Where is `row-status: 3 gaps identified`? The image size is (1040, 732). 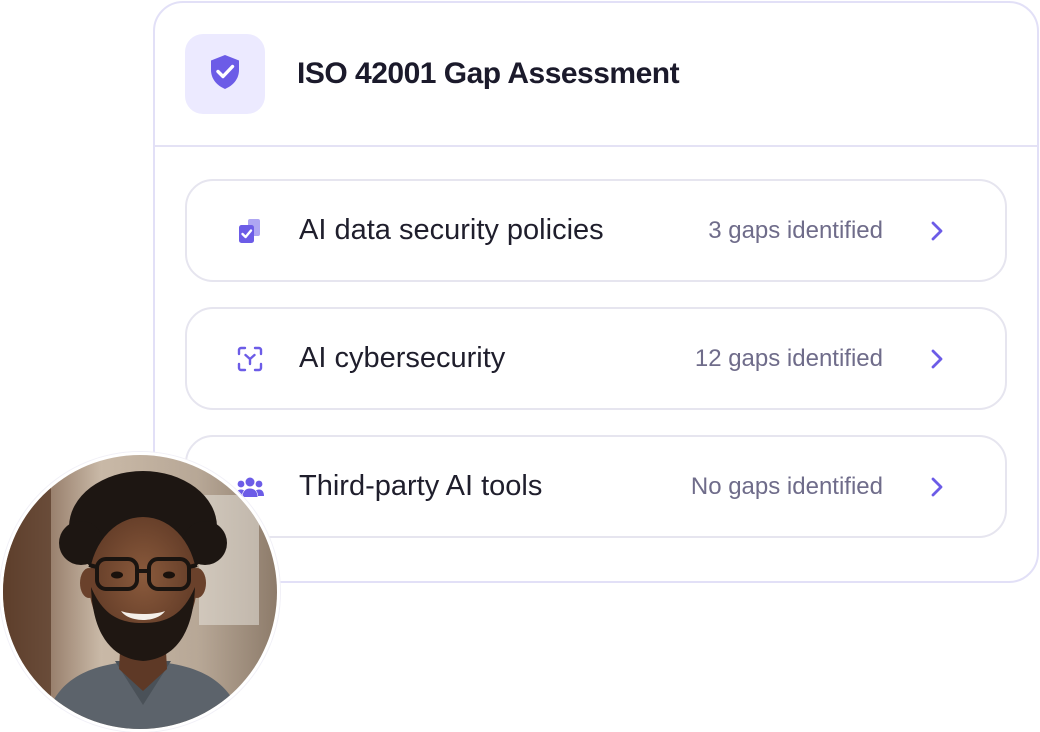
row-status: 3 gaps identified is located at coordinates (795, 230).